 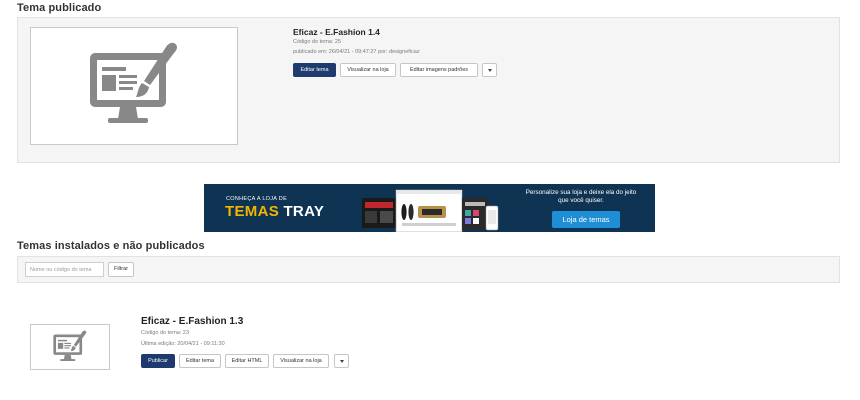 I want to click on theme-store-button: Loja de temas, so click(x=586, y=219).